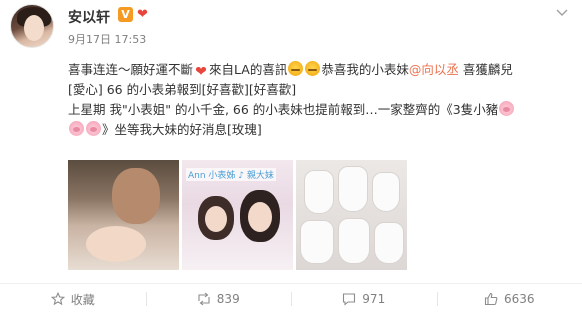 This screenshot has height=314, width=582. I want to click on photo-baby-socks, so click(351, 215).